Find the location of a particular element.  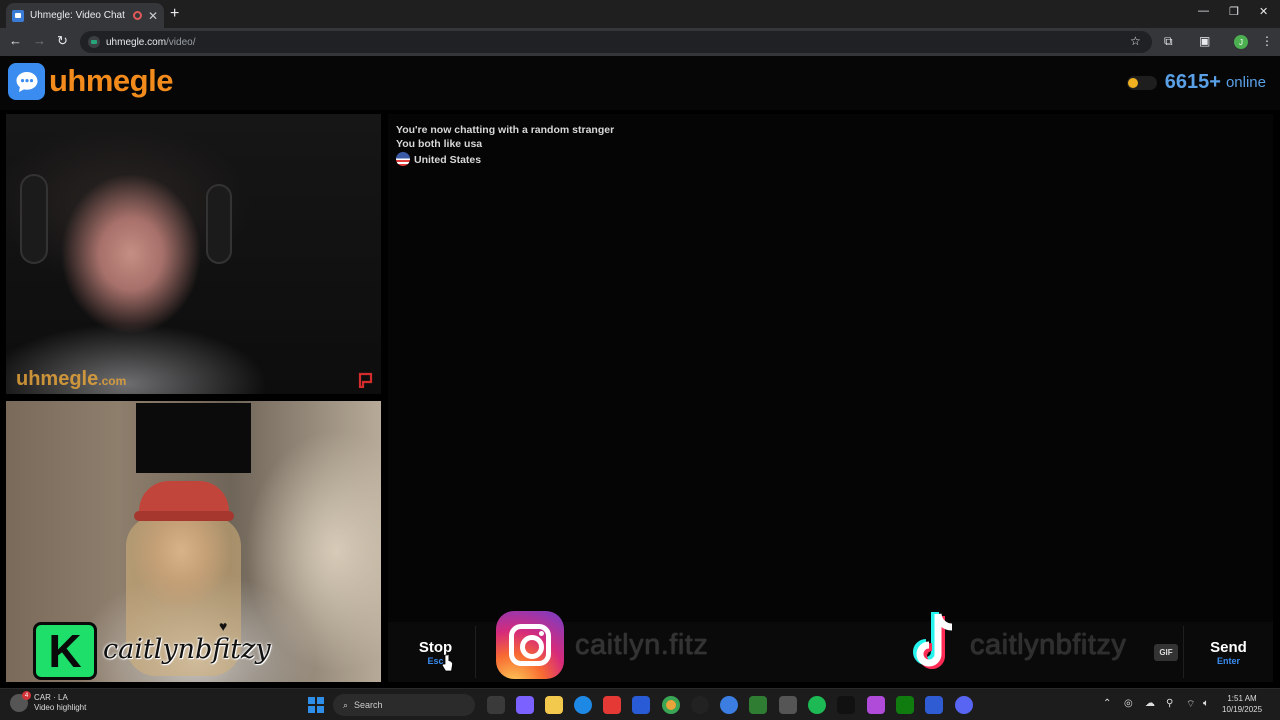

us-flag-icon is located at coordinates (403, 159).